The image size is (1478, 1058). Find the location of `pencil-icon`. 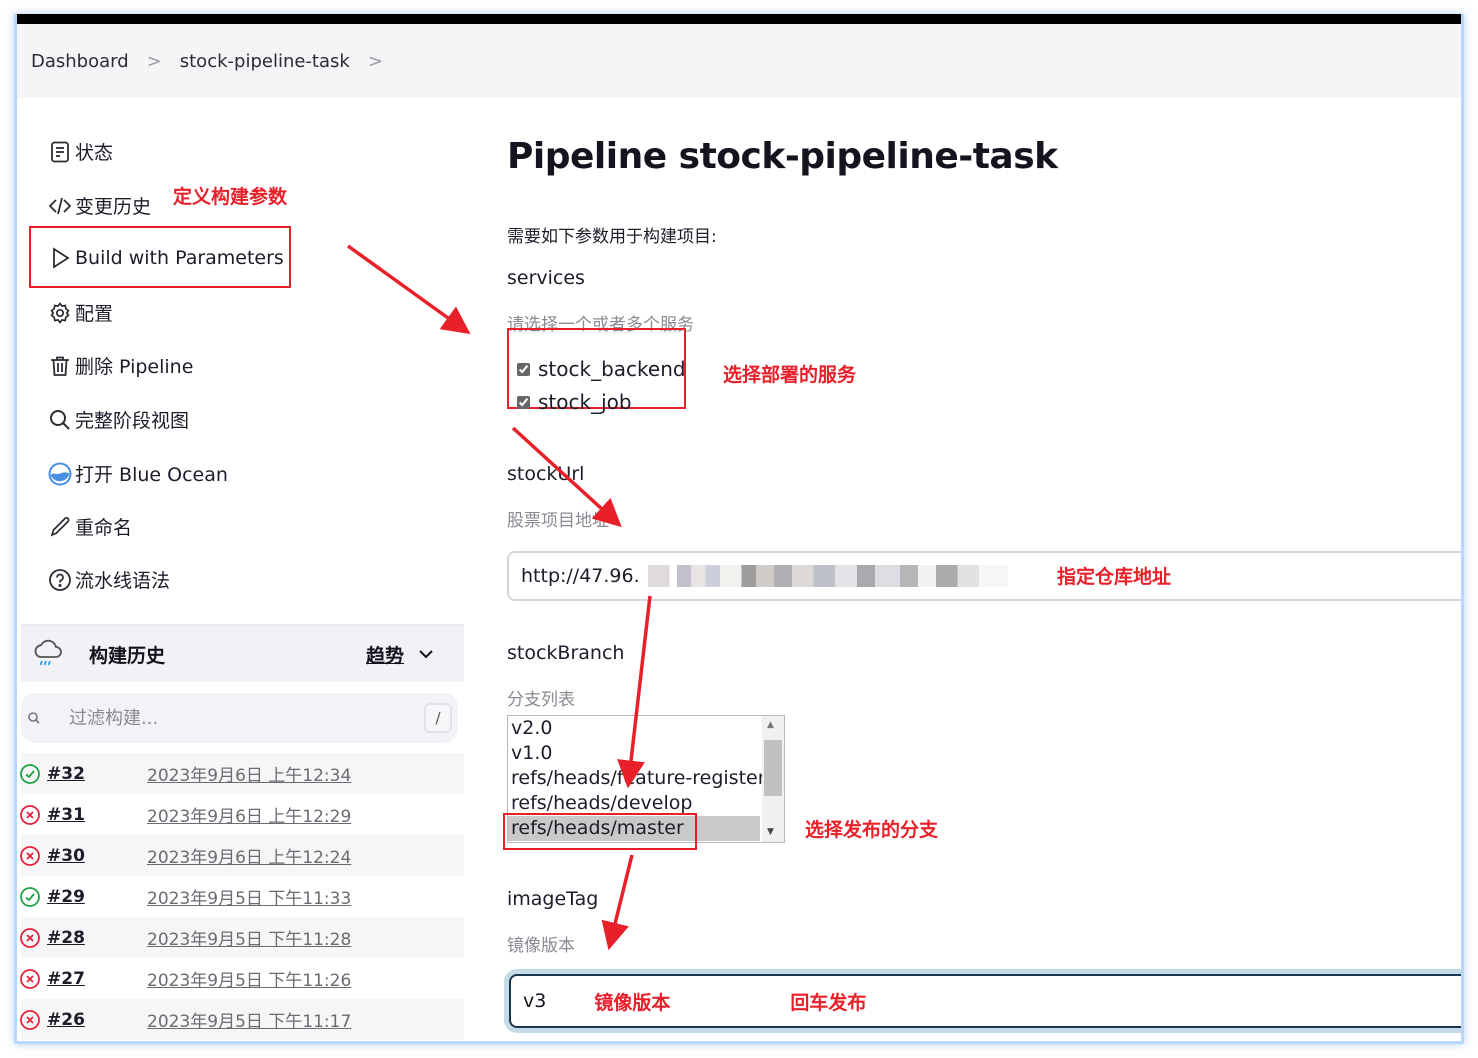

pencil-icon is located at coordinates (60, 527).